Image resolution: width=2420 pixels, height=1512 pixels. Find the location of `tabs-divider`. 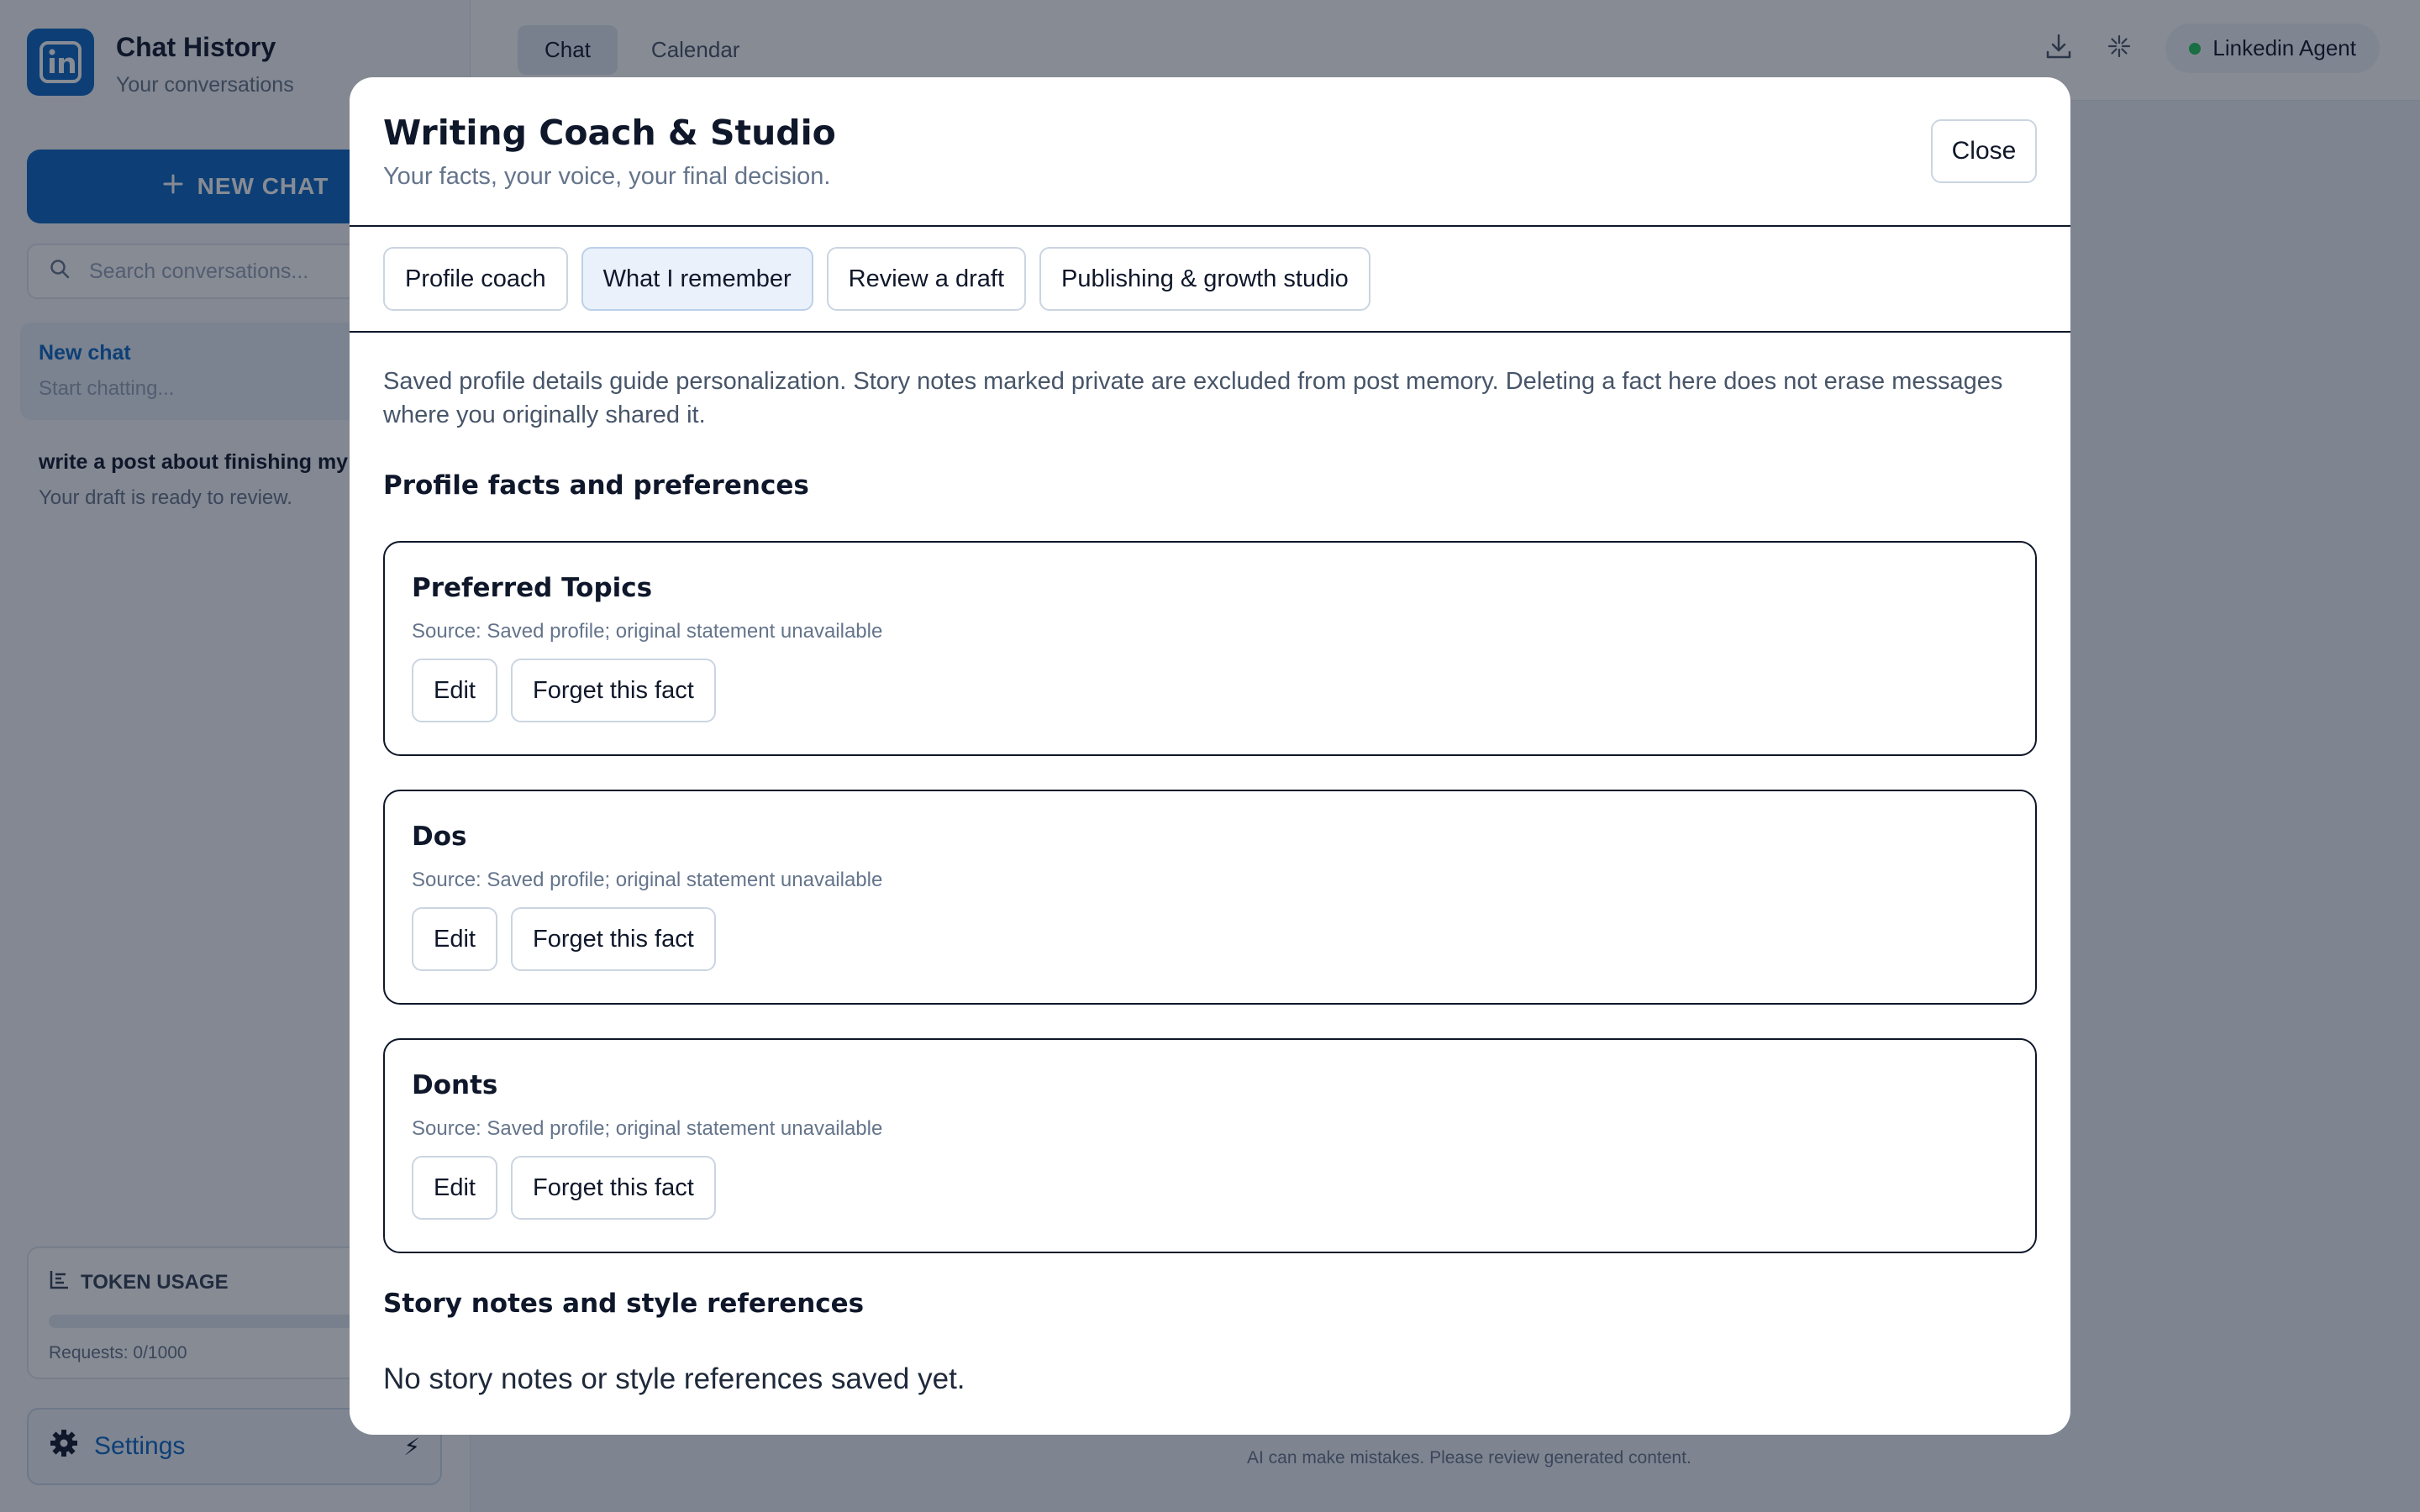

tabs-divider is located at coordinates (1210, 332).